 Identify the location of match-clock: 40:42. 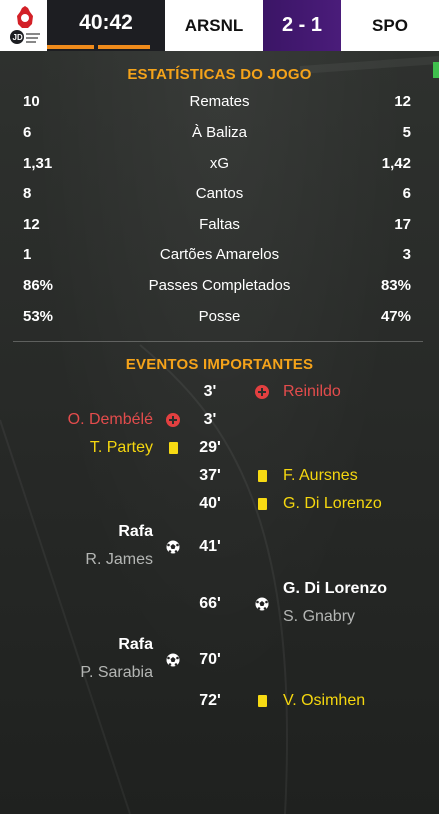
(106, 25).